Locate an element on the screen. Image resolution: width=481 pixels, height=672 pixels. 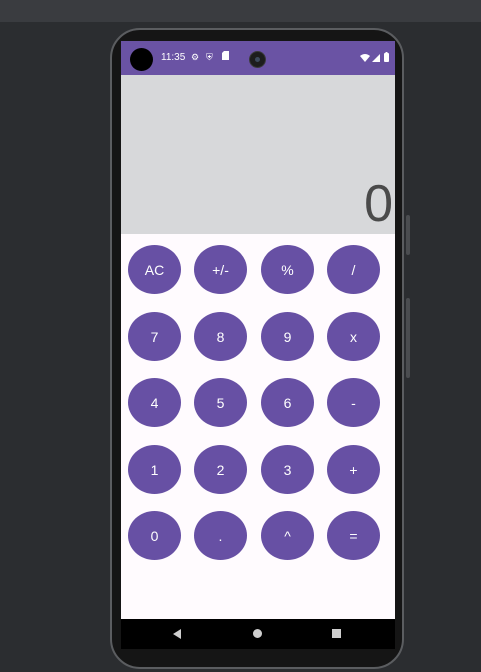
status-time: 11:35 is located at coordinates (173, 57).